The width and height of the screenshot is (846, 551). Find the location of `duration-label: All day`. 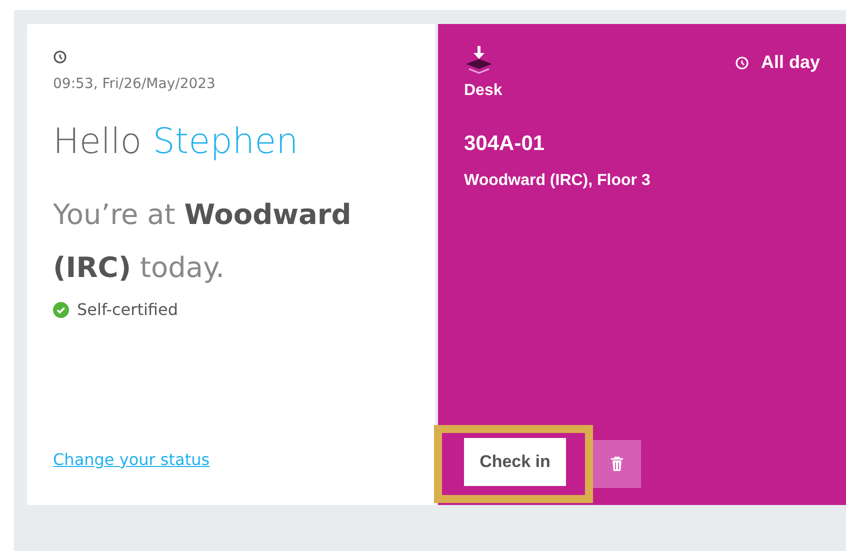

duration-label: All day is located at coordinates (790, 62).